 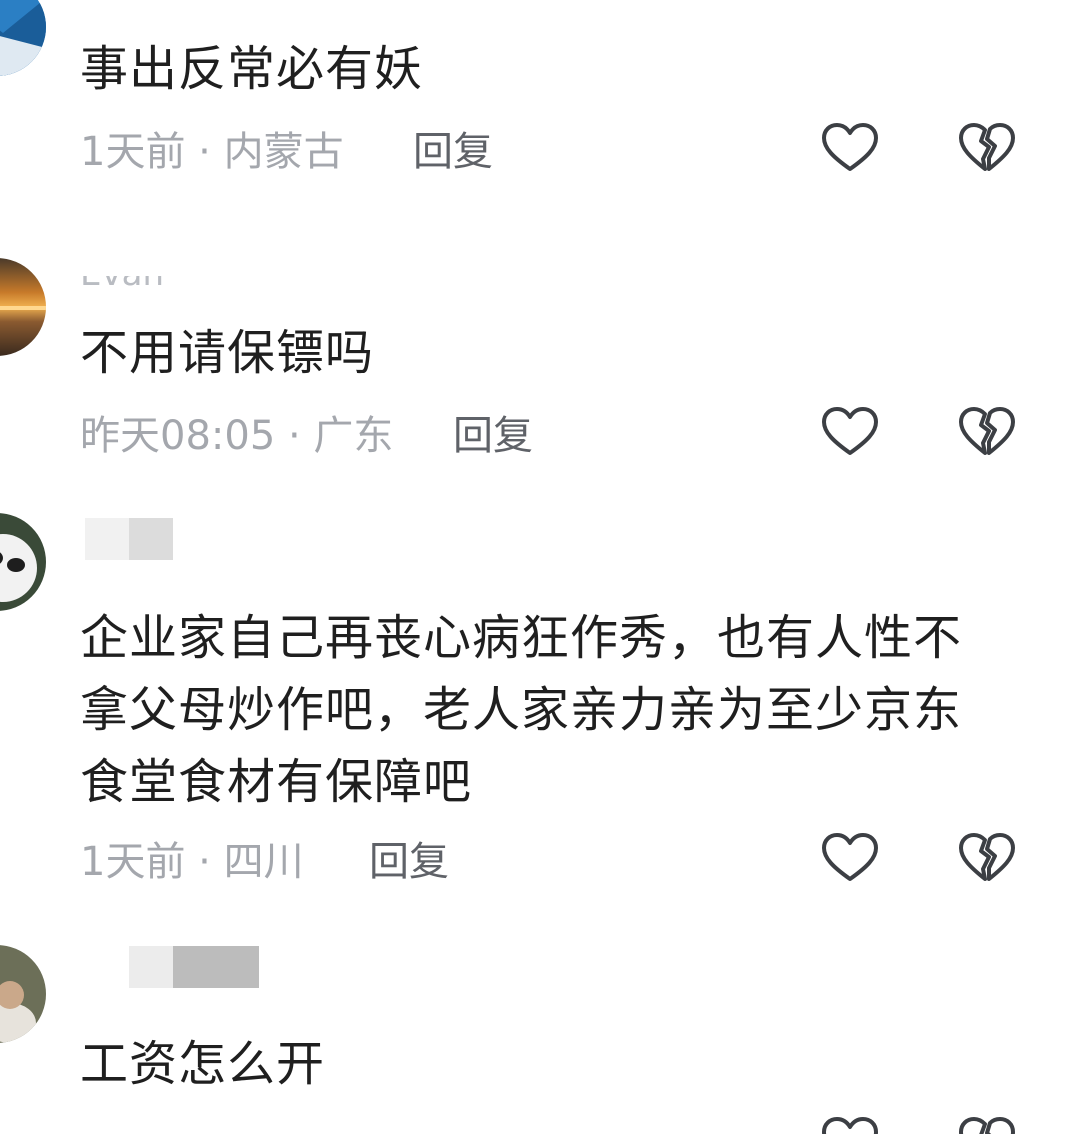 I want to click on comment-text: 事出反常必有妖, so click(x=252, y=69).